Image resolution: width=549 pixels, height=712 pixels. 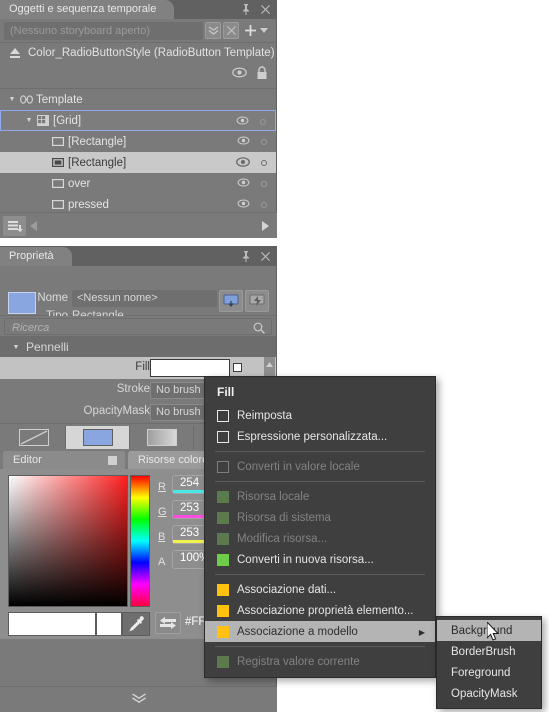 I want to click on nome-label: Nome, so click(x=52, y=298).